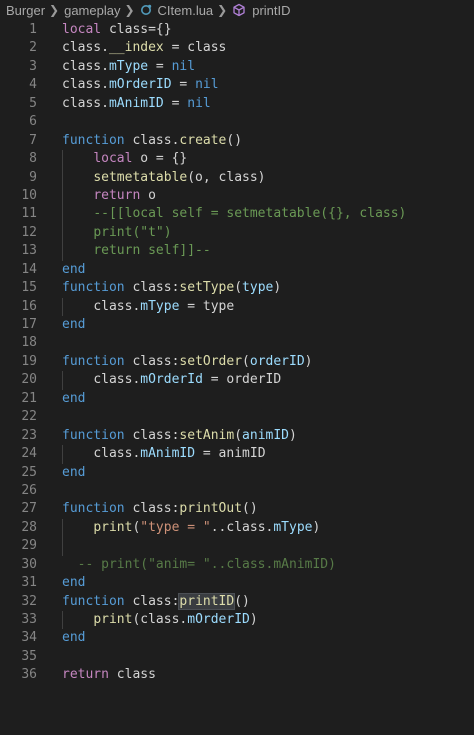  What do you see at coordinates (237, 362) in the screenshot?
I see `code-line: 19 function class:setOrder(orderID)` at bounding box center [237, 362].